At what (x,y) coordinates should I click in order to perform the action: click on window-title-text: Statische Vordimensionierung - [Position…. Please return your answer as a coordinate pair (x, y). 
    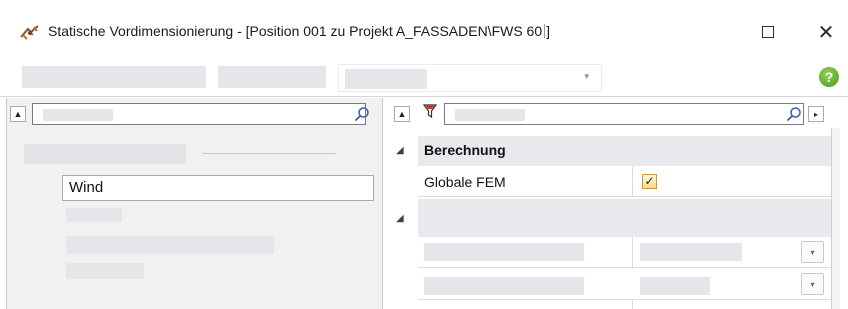
    Looking at the image, I should click on (295, 31).